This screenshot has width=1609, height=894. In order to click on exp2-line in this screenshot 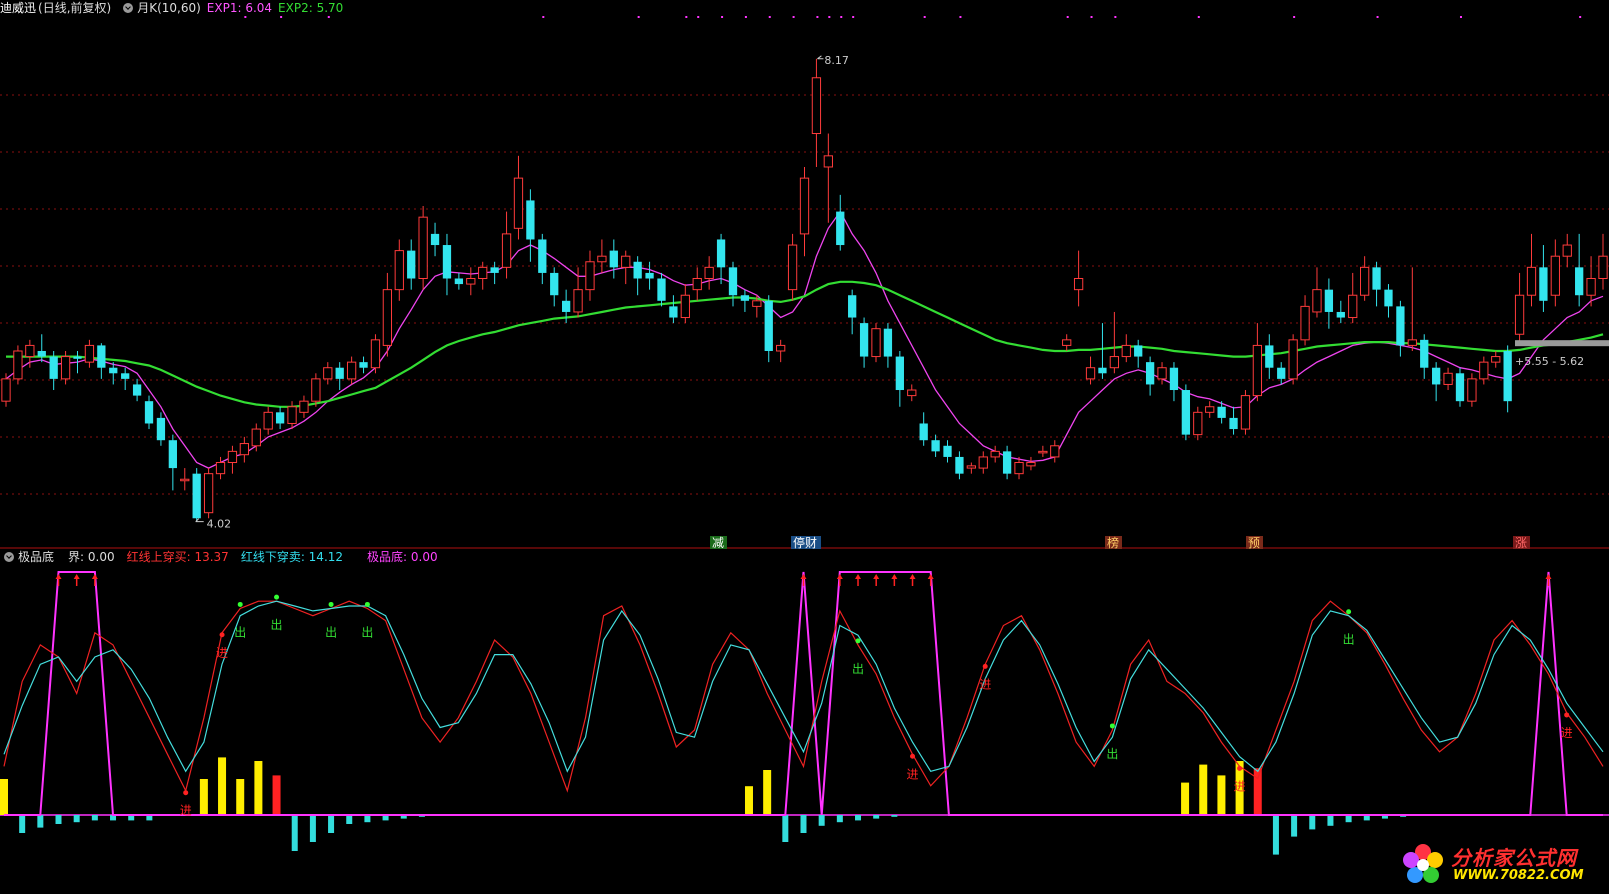, I will do `click(805, 344)`.